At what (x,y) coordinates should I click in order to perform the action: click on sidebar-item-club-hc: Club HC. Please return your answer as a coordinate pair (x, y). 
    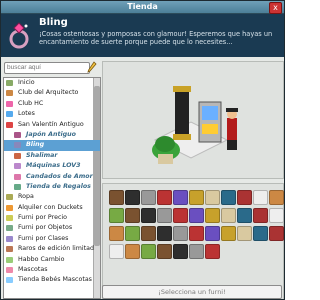
    Looking at the image, I should click on (52, 104).